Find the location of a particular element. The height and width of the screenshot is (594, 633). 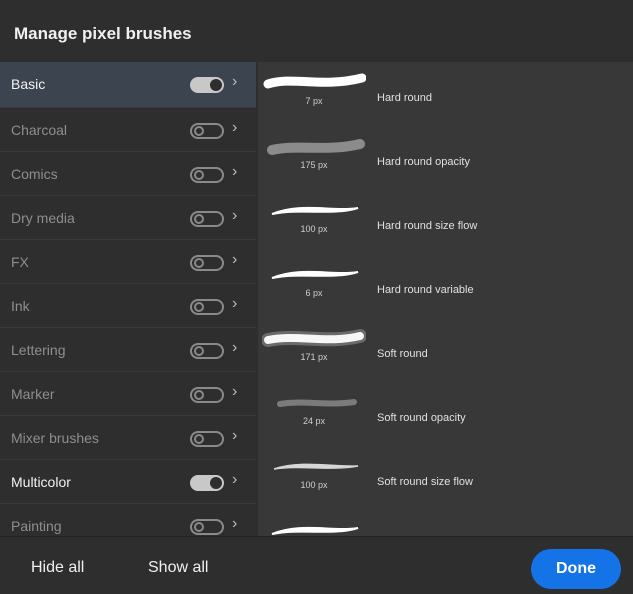

category-row-basic: Basic › is located at coordinates (128, 85).